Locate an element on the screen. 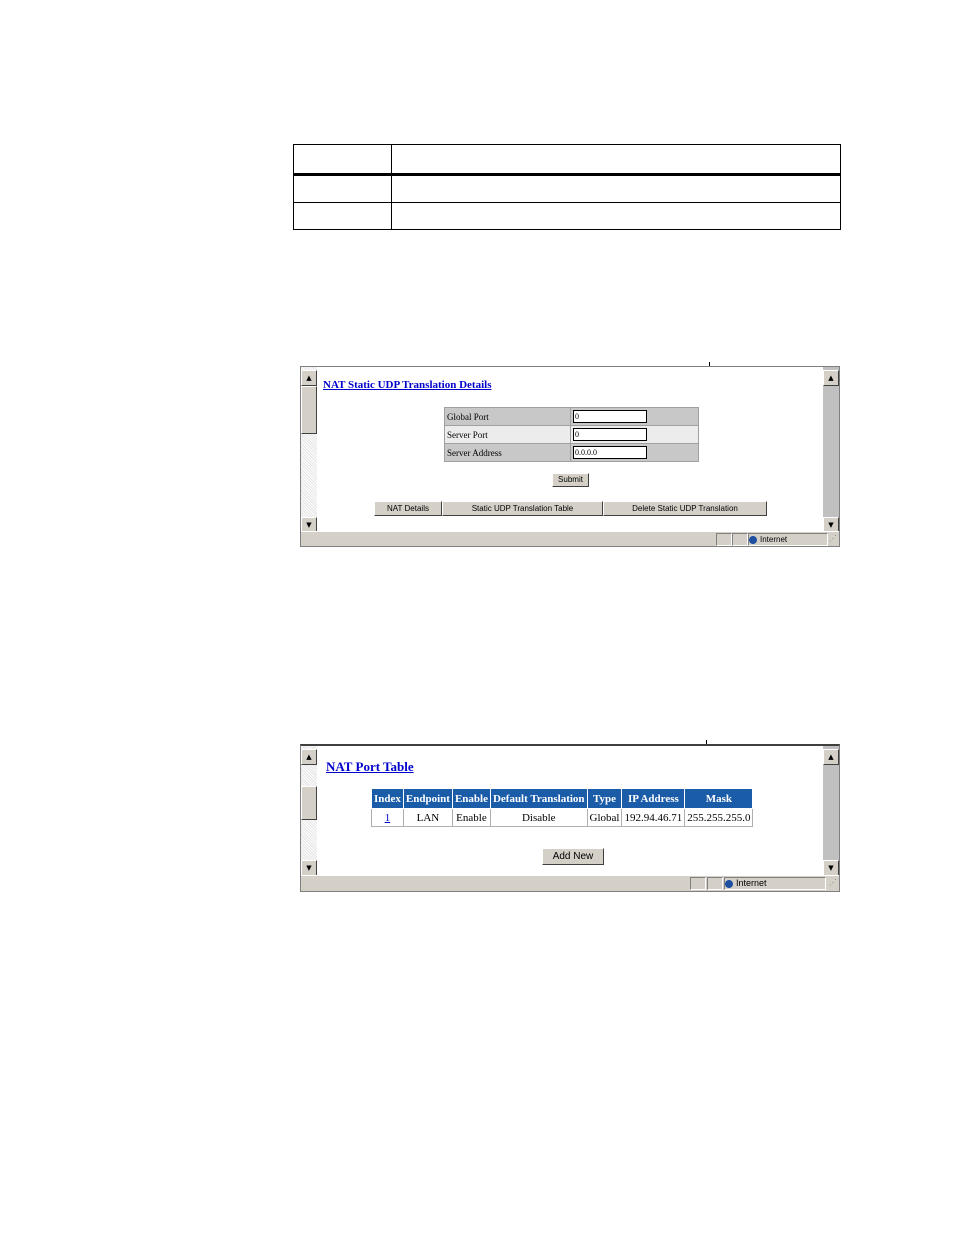 Image resolution: width=954 pixels, height=1235 pixels. add-new-button: Add New is located at coordinates (573, 856).